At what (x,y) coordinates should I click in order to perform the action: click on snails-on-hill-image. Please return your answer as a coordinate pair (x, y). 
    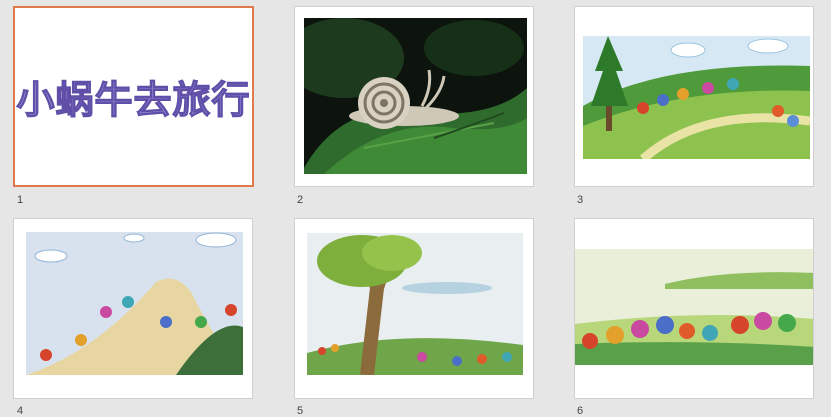
    Looking at the image, I should click on (696, 97).